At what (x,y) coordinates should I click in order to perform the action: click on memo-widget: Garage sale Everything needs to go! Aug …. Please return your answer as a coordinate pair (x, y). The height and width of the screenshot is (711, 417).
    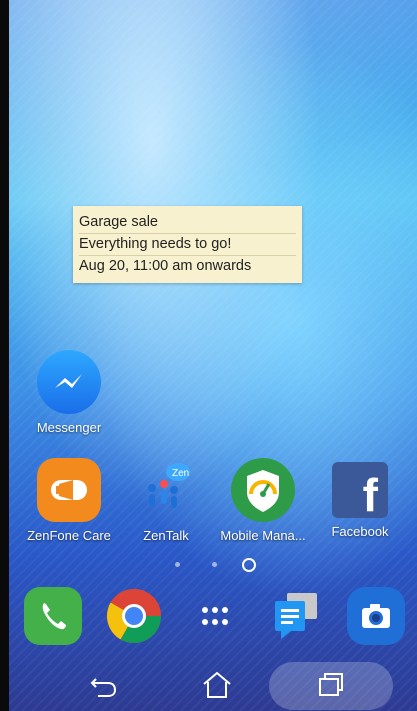
    Looking at the image, I should click on (187, 244).